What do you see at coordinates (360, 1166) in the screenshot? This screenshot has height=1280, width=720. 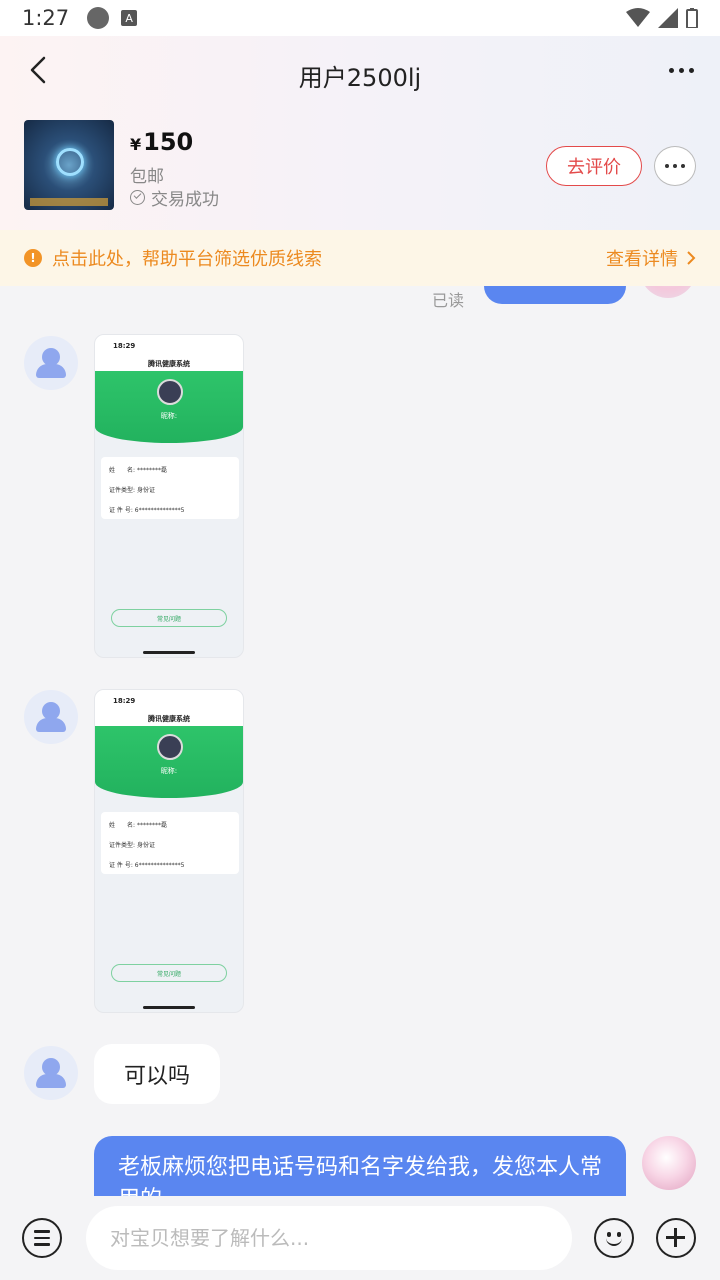 I see `my-text-message: 老板麻烦您把电话号码和名字发给我，发您本人常用的` at bounding box center [360, 1166].